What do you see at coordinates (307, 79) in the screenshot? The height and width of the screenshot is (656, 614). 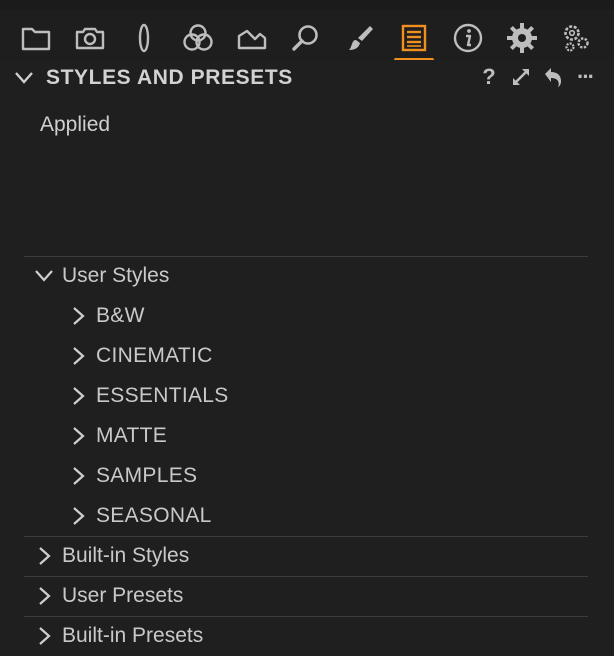 I see `panel-header: STYLES AND PRESETS ? ···` at bounding box center [307, 79].